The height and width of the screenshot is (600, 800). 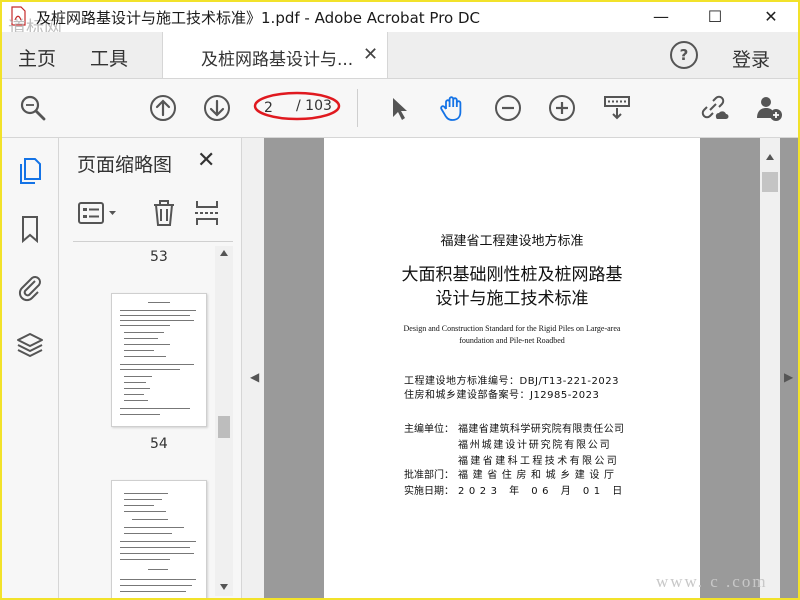 I want to click on select-cursor-icon, so click(x=399, y=108).